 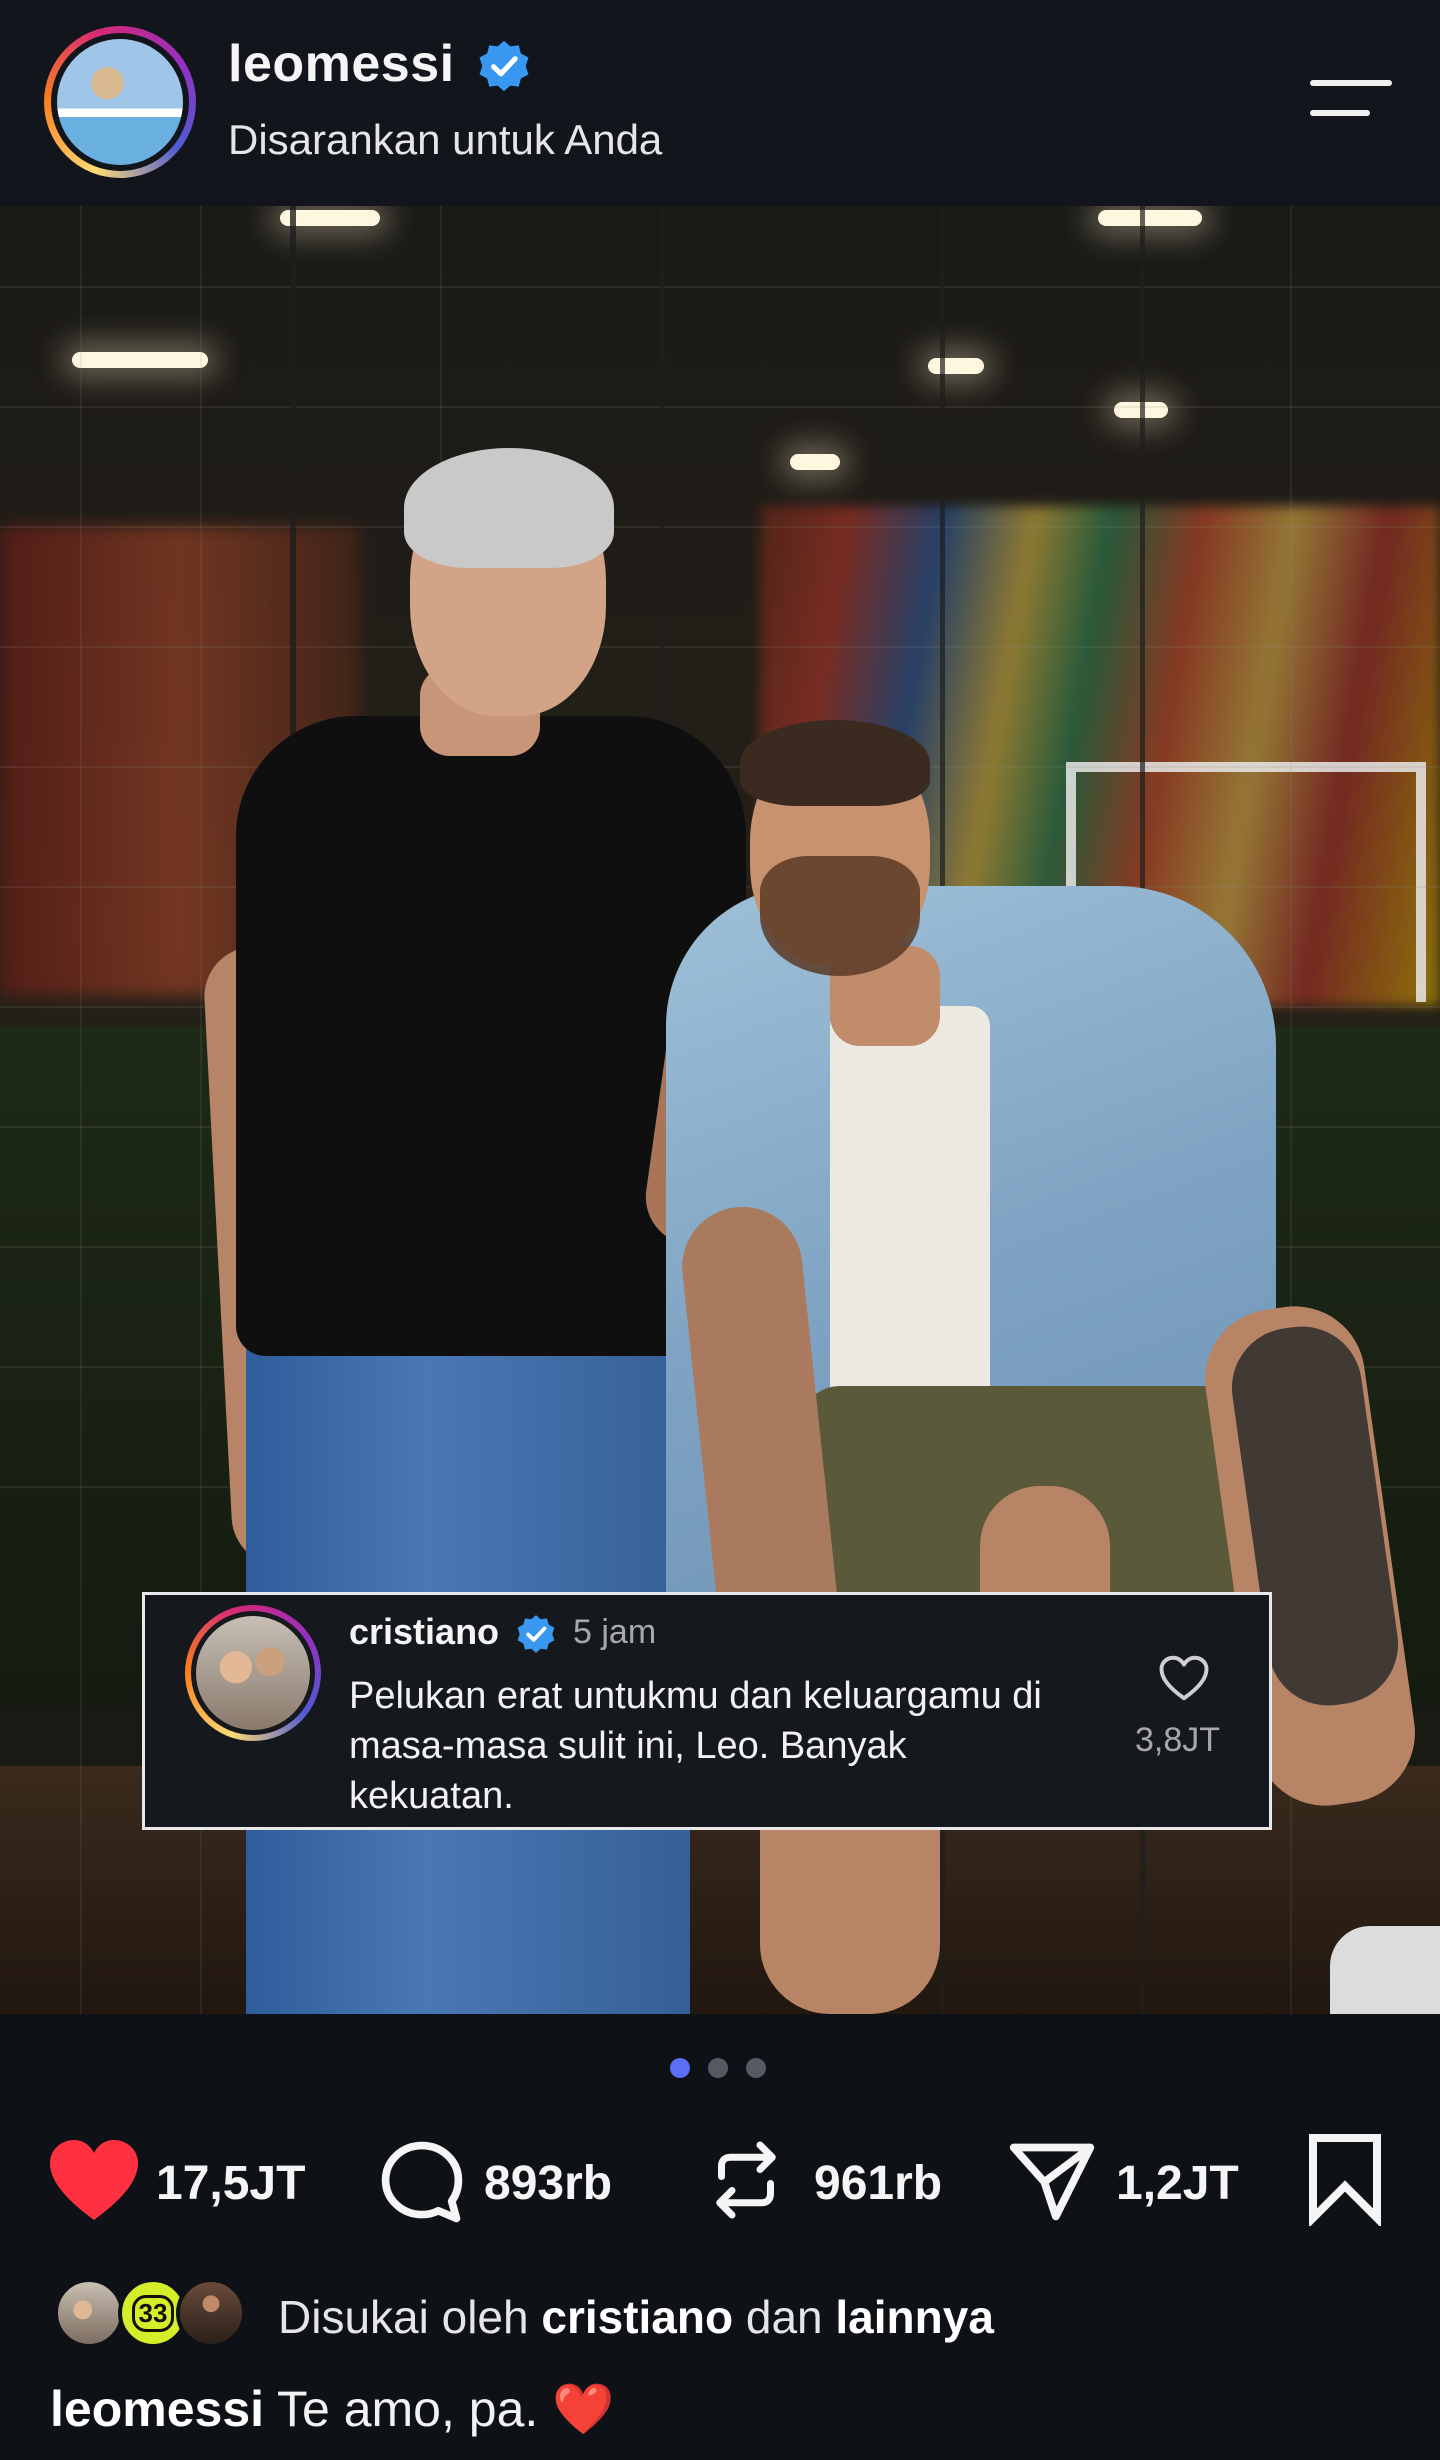 What do you see at coordinates (746, 2180) in the screenshot?
I see `repost-icon` at bounding box center [746, 2180].